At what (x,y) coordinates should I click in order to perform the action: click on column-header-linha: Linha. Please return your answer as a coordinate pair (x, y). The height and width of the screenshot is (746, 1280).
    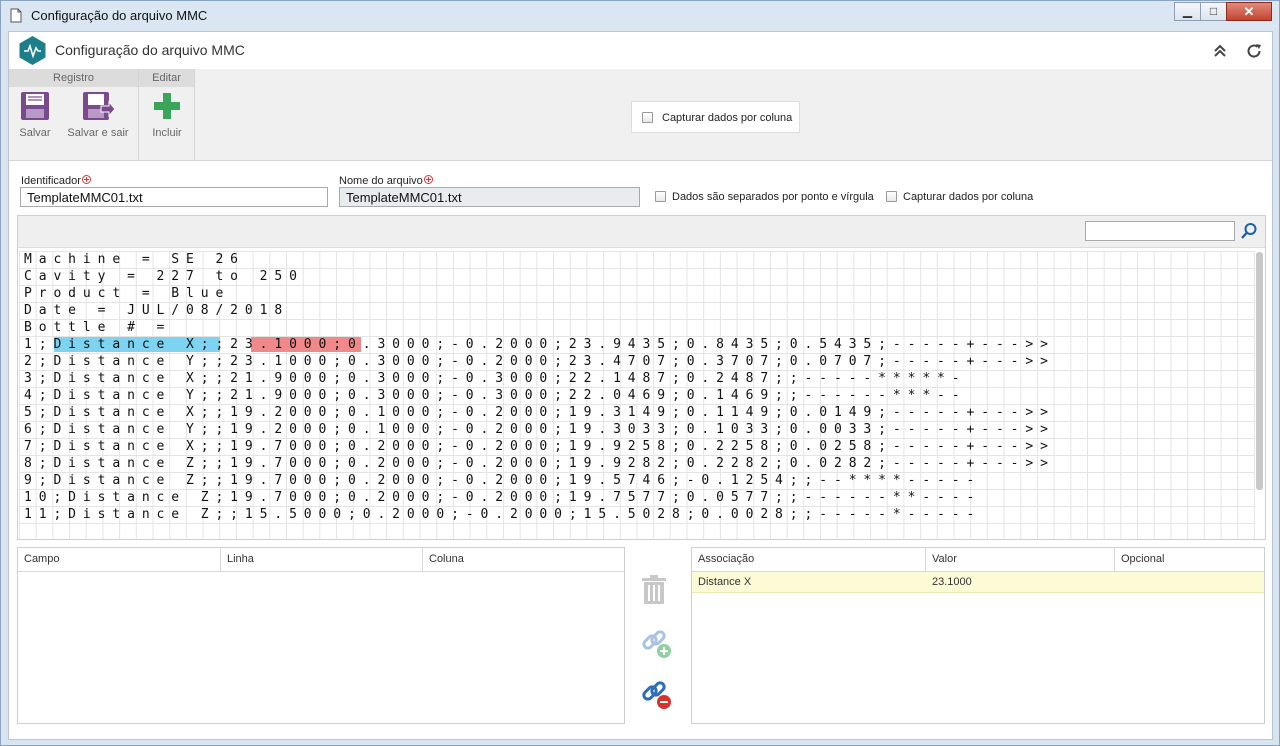
    Looking at the image, I should click on (322, 559).